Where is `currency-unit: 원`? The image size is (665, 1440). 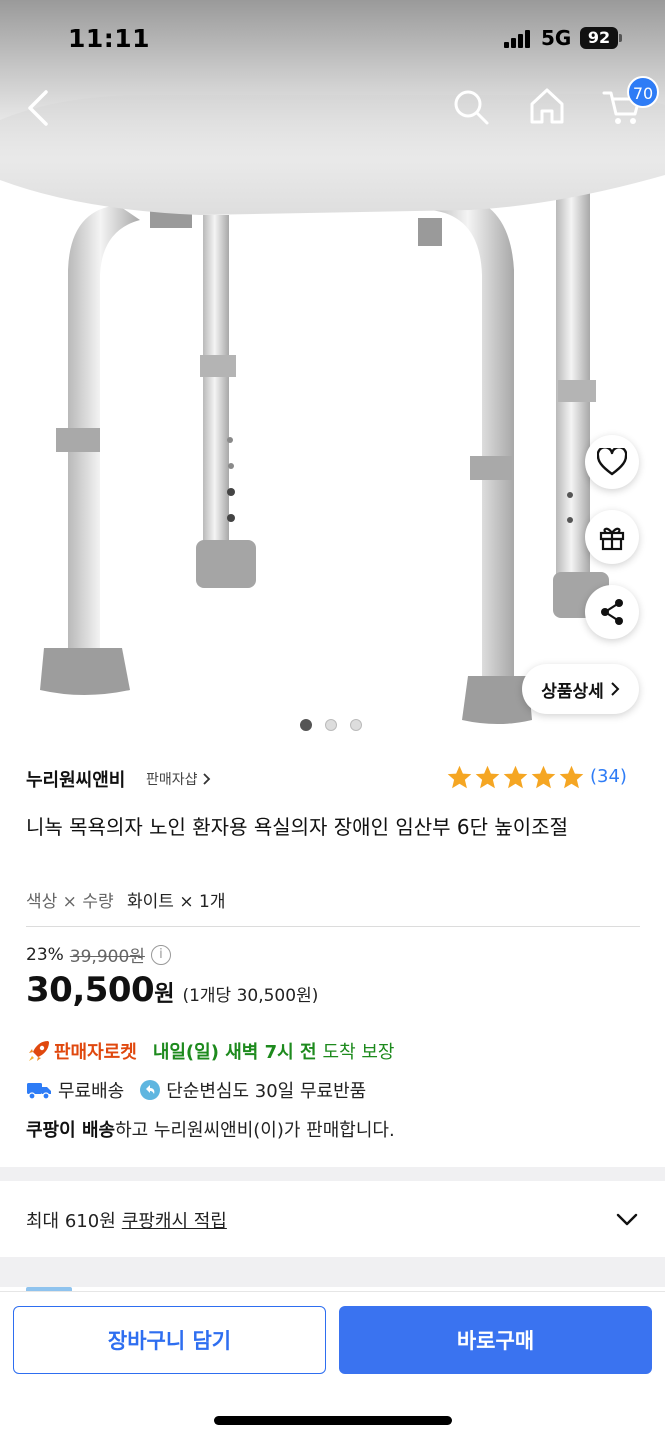
currency-unit: 원 is located at coordinates (164, 994).